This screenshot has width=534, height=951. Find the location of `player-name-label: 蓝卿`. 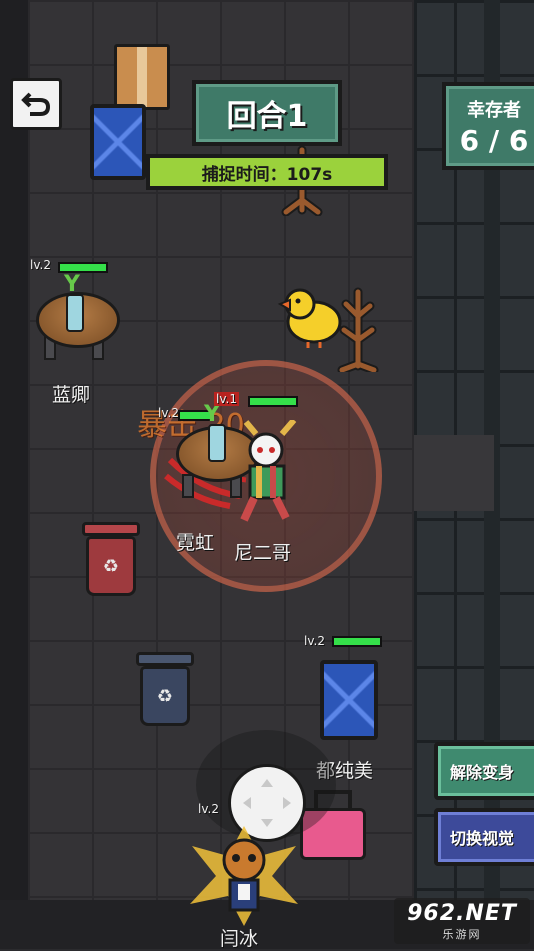

player-name-label: 蓝卿 is located at coordinates (71, 395).